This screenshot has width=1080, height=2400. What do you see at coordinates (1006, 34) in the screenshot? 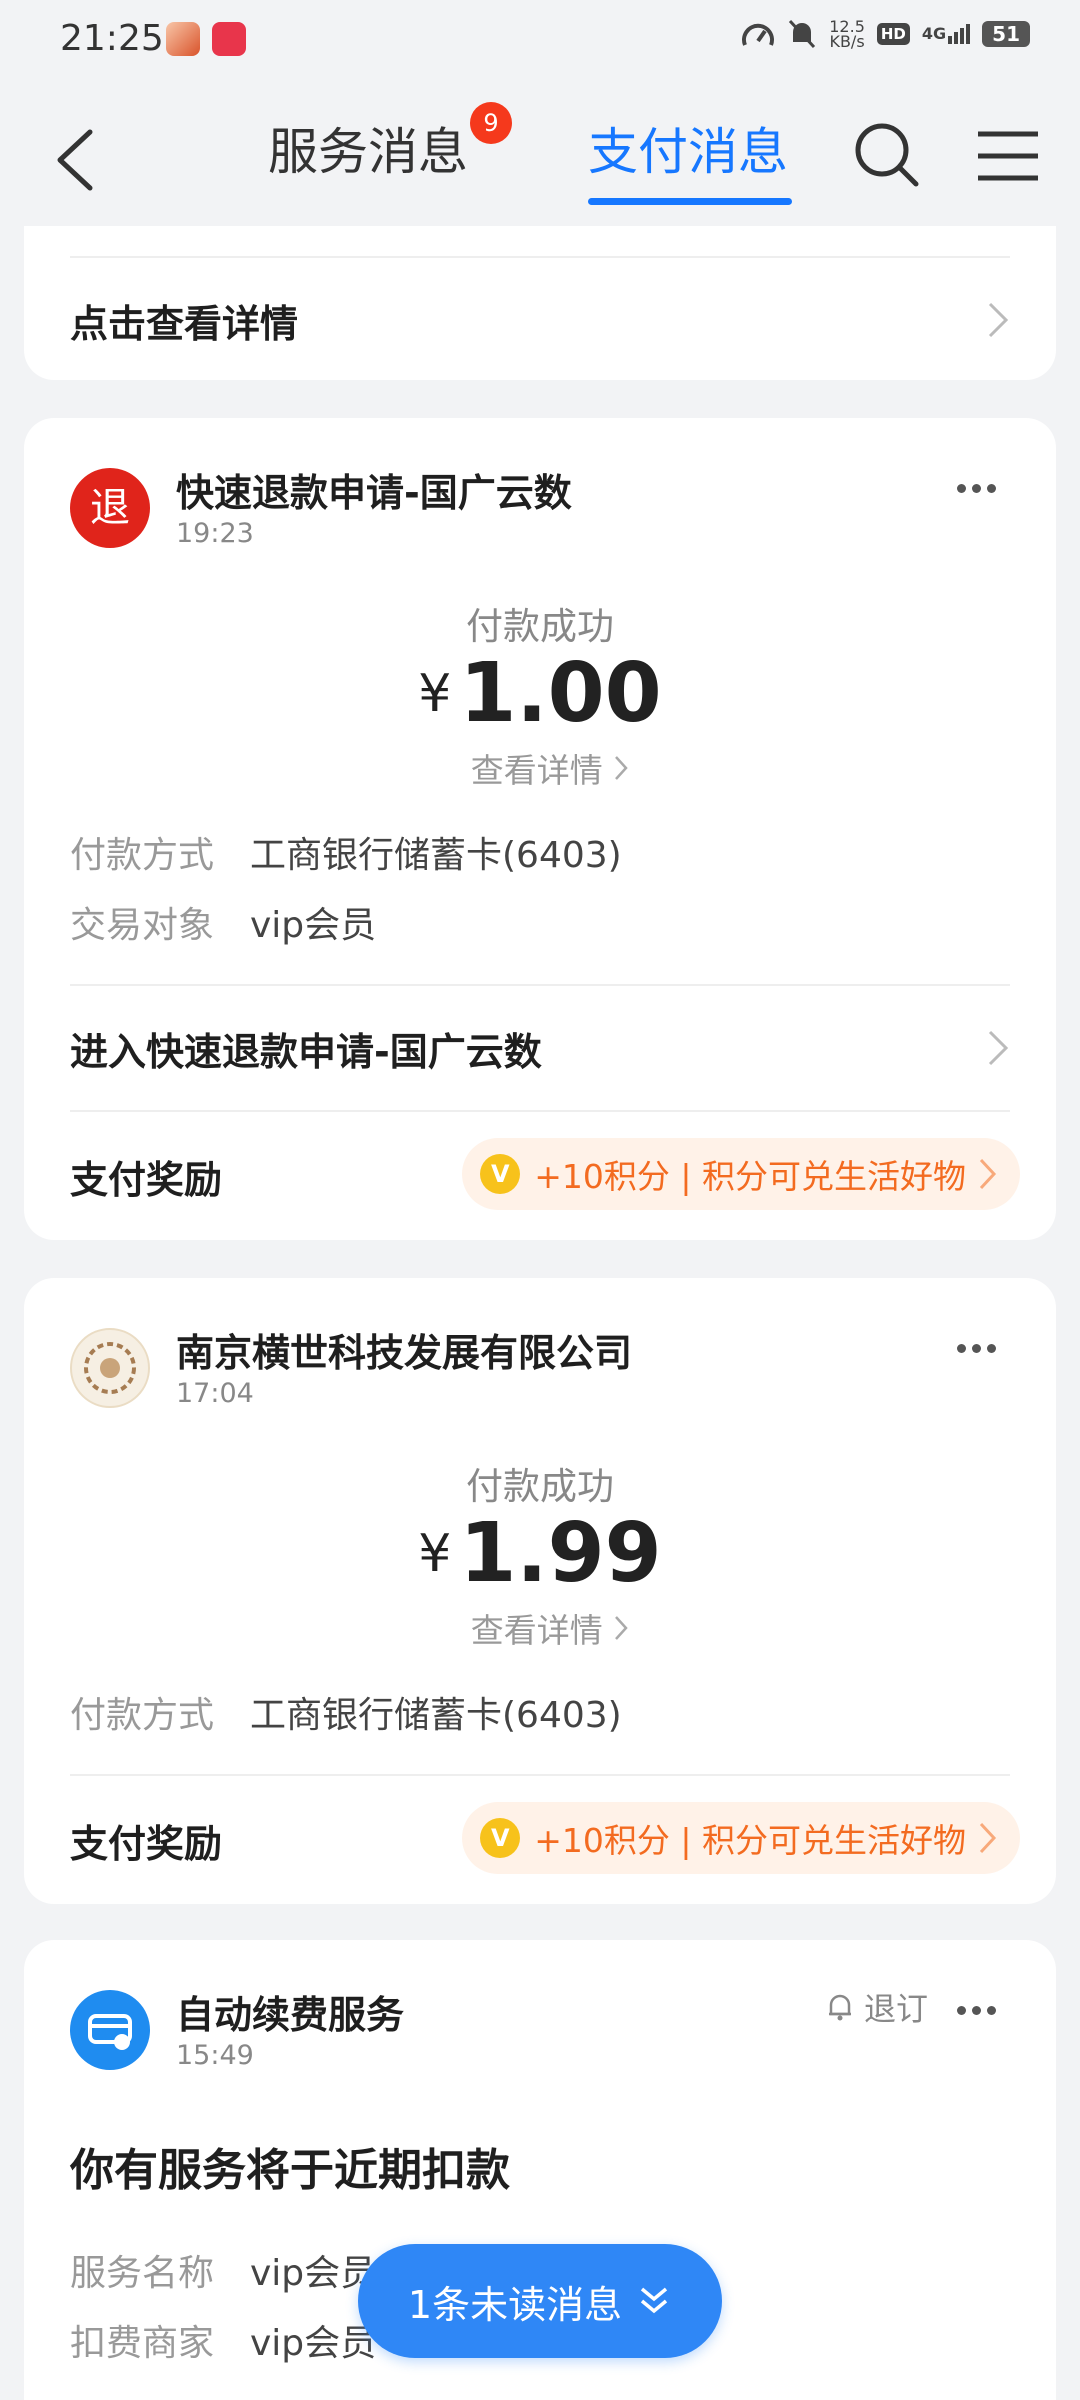
I see `battery-icon: 51` at bounding box center [1006, 34].